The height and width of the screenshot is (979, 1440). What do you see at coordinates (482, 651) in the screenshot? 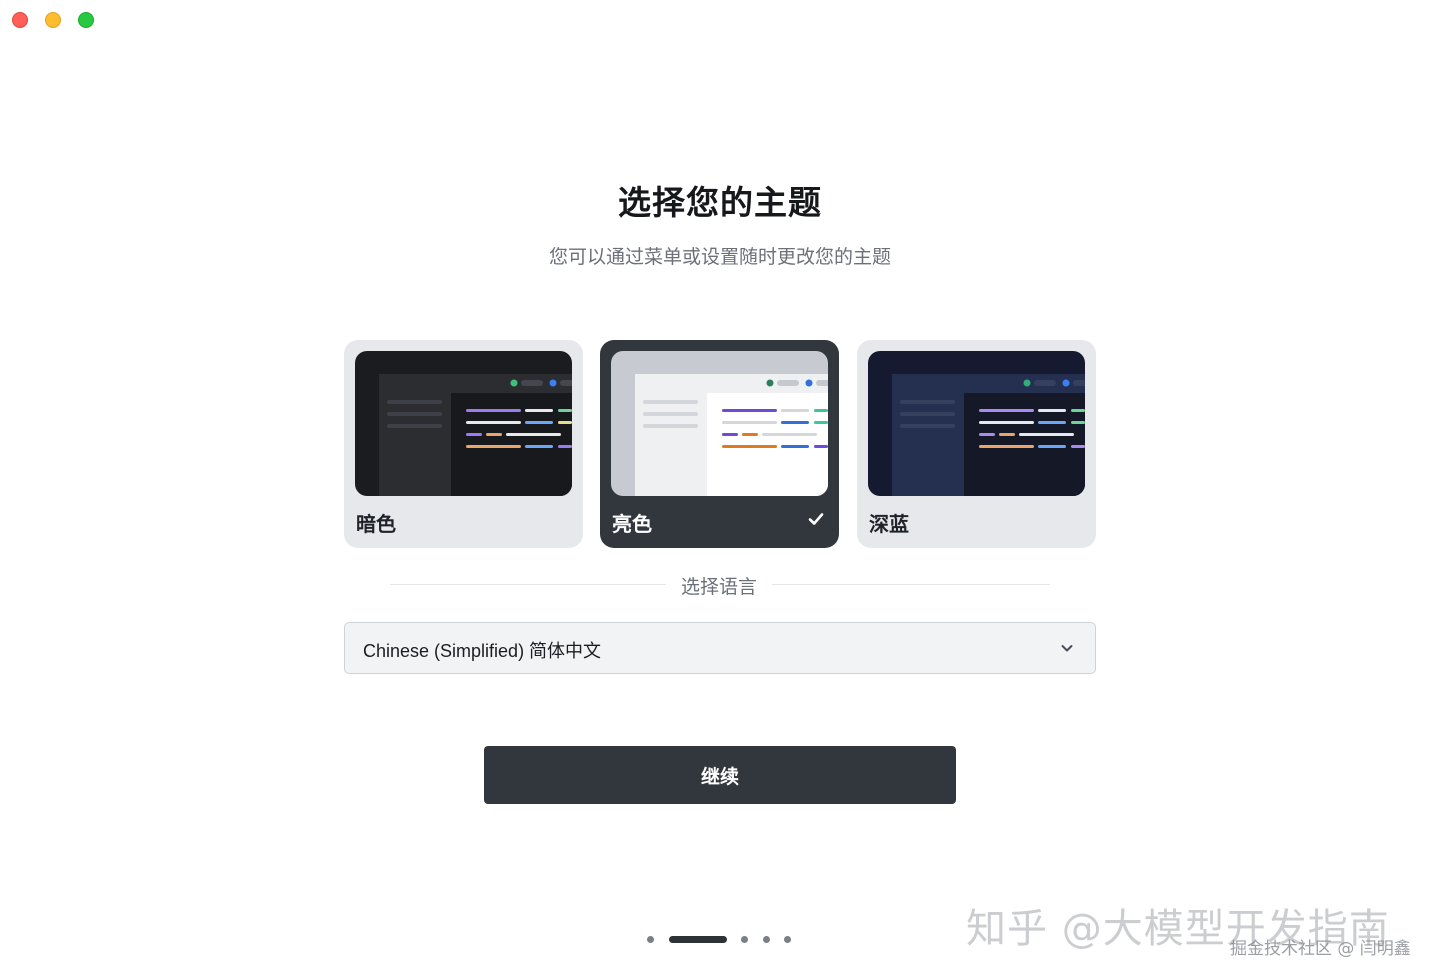
I see `language-select-value: Chinese (Simplified) 简体中文` at bounding box center [482, 651].